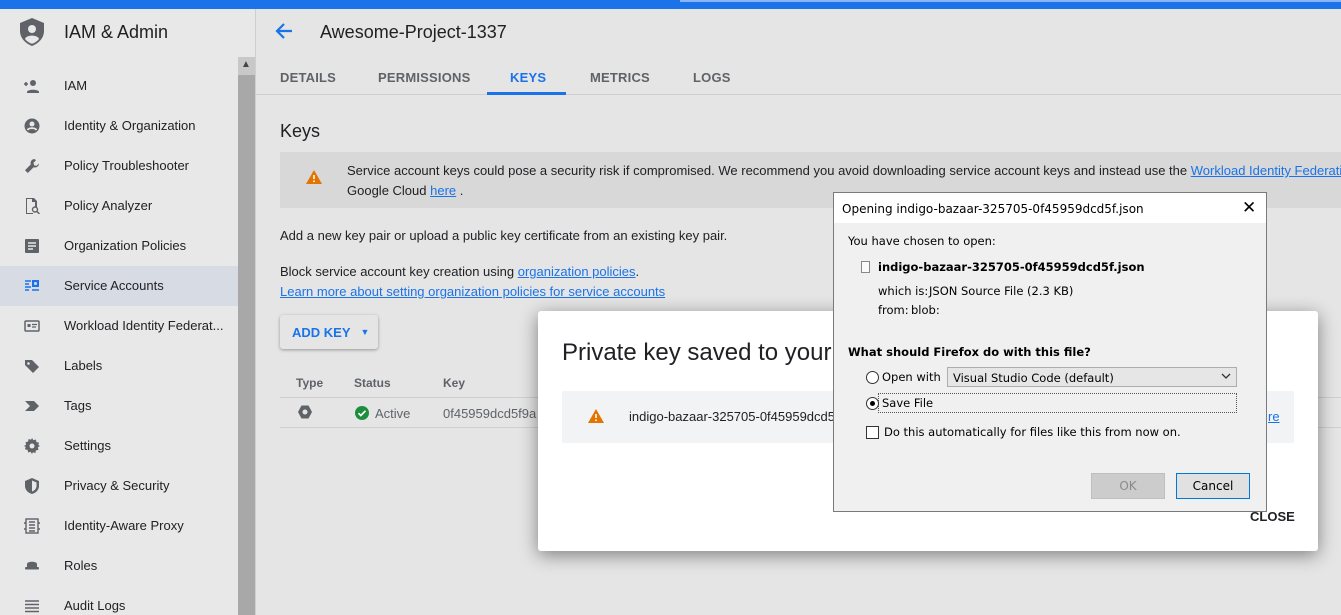  What do you see at coordinates (32, 326) in the screenshot?
I see `id-card-icon` at bounding box center [32, 326].